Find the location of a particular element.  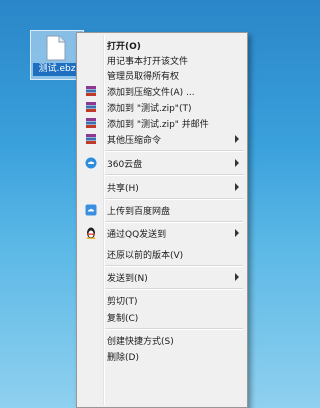

menu-item-label: 打开(O) is located at coordinates (124, 47).